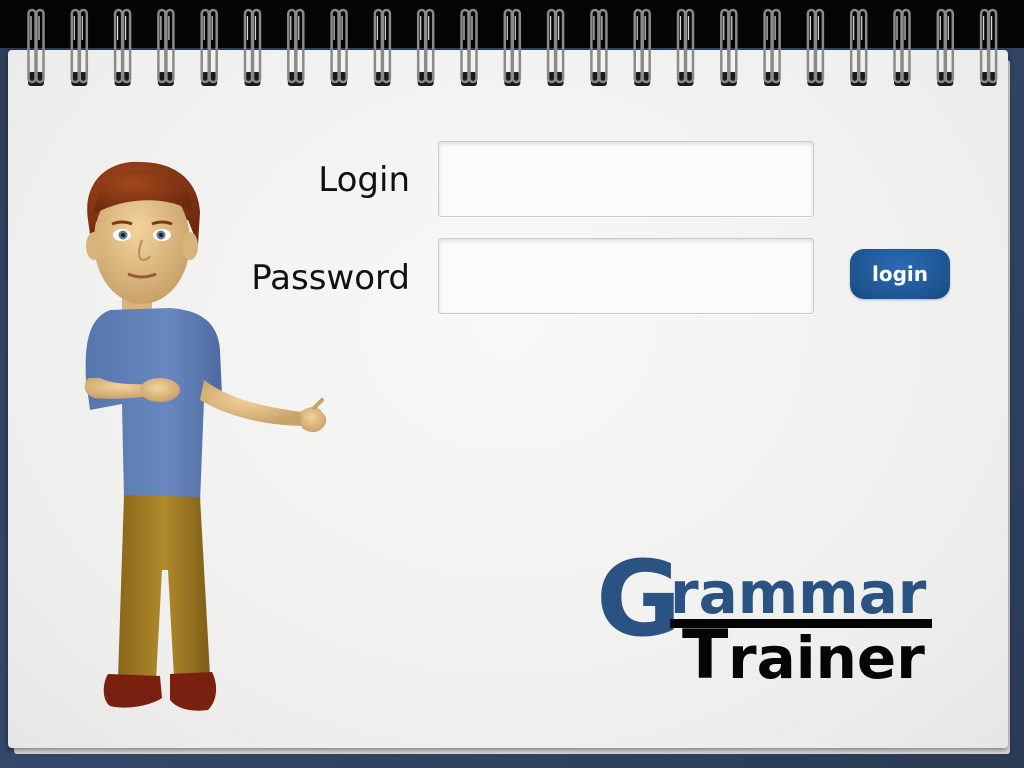 The height and width of the screenshot is (768, 1024). Describe the element at coordinates (764, 616) in the screenshot. I see `grammar-trainer-logo: G rammar T rainer` at that location.